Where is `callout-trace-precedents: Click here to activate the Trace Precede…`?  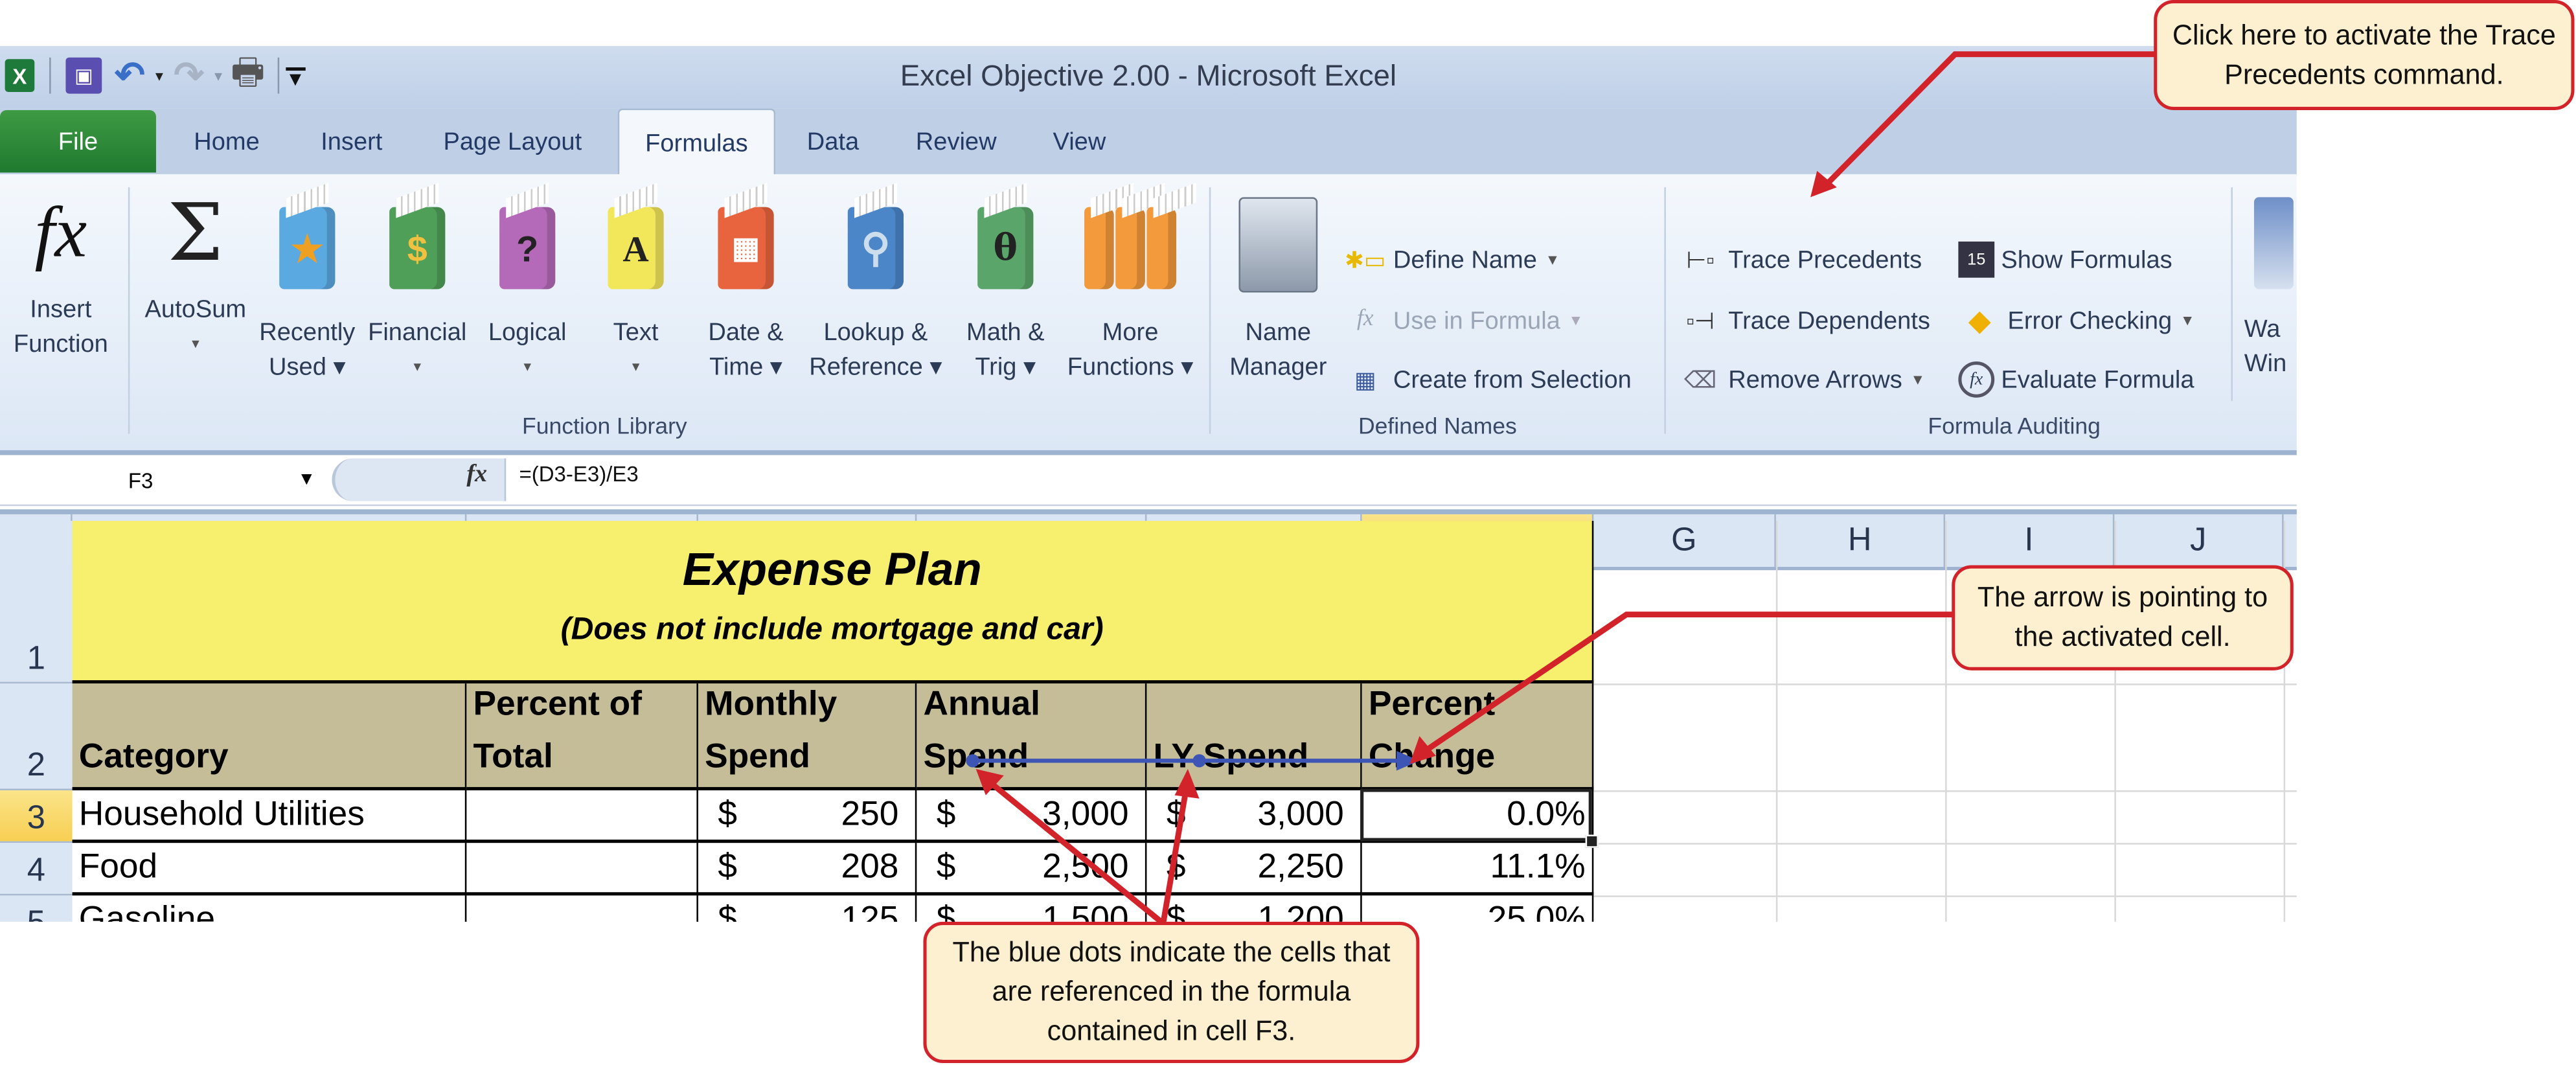
callout-trace-precedents: Click here to activate the Trace Precede… is located at coordinates (2364, 55).